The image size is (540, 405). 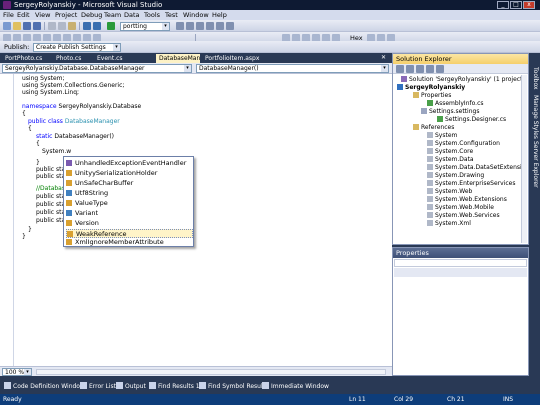 I want to click on tree-solution: Solution 'SergeyRolyanskiy' (1 project), so click(x=463, y=80).